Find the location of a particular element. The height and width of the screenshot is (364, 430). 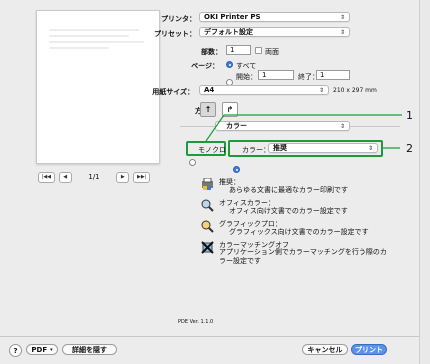

desc-body-graphic: グラフィックス向け文書でのカラー設定です is located at coordinates (299, 232).